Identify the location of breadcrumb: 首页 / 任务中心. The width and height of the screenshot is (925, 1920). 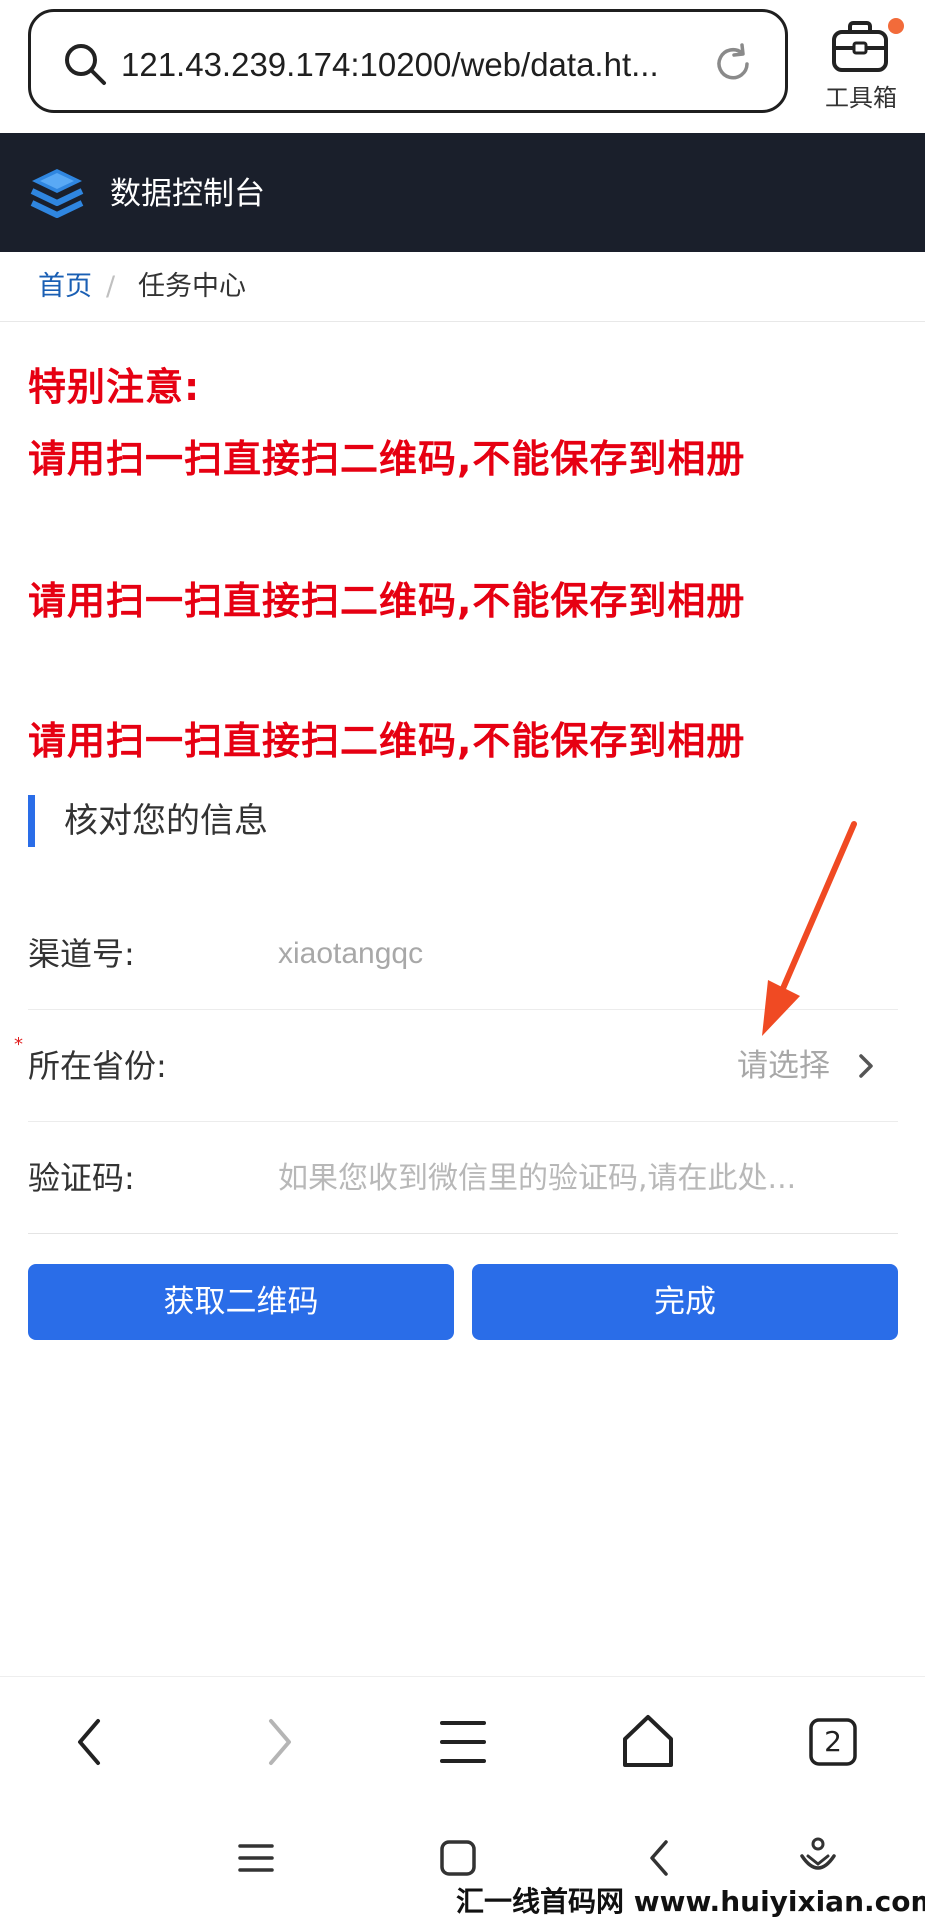
(462, 287).